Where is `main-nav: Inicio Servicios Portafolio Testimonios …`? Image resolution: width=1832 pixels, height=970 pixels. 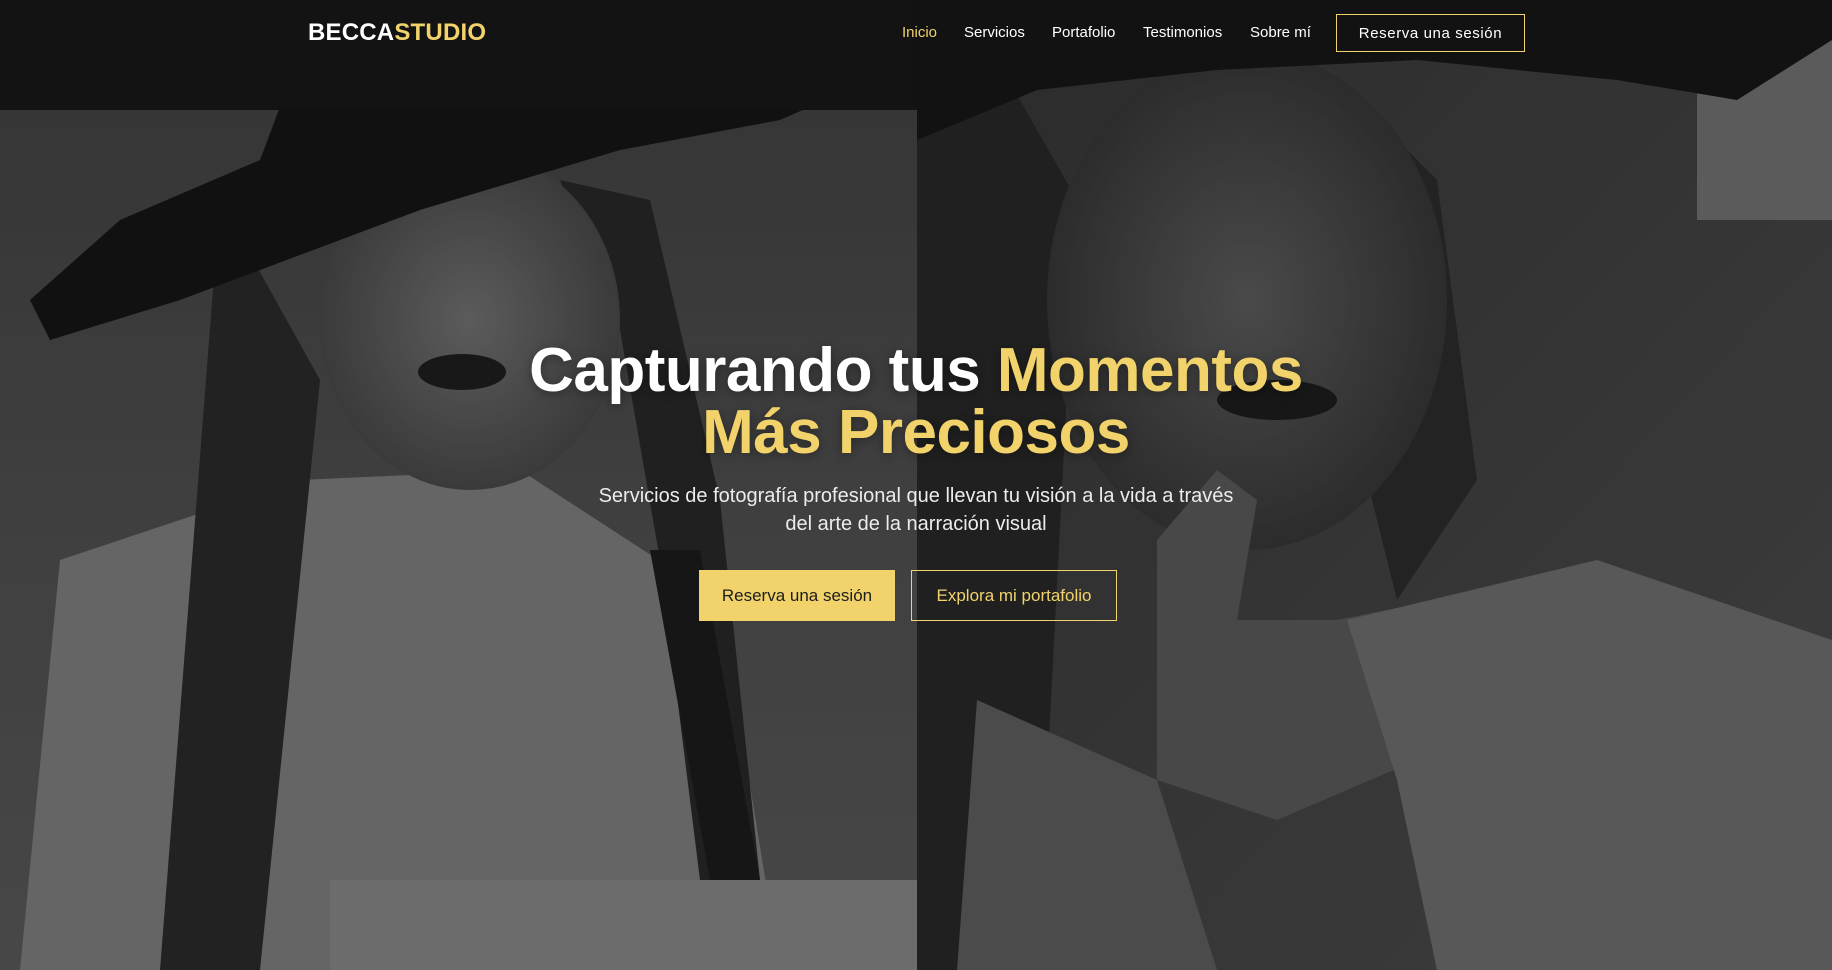 main-nav: Inicio Servicios Portafolio Testimonios … is located at coordinates (916, 33).